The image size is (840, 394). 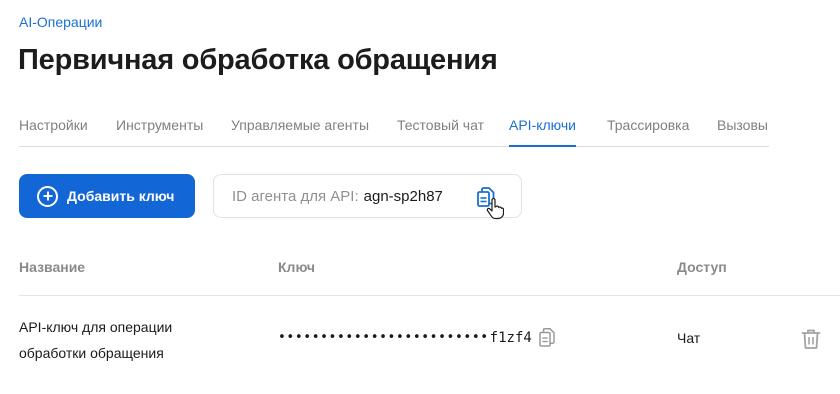 I want to click on trash-icon, so click(x=811, y=339).